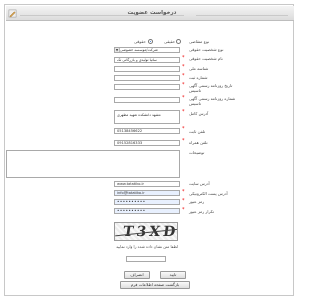 This screenshot has height=300, width=320. What do you see at coordinates (147, 117) in the screenshot?
I see `address-textarea: مشهد دانشکده شهید مطهری` at bounding box center [147, 117].